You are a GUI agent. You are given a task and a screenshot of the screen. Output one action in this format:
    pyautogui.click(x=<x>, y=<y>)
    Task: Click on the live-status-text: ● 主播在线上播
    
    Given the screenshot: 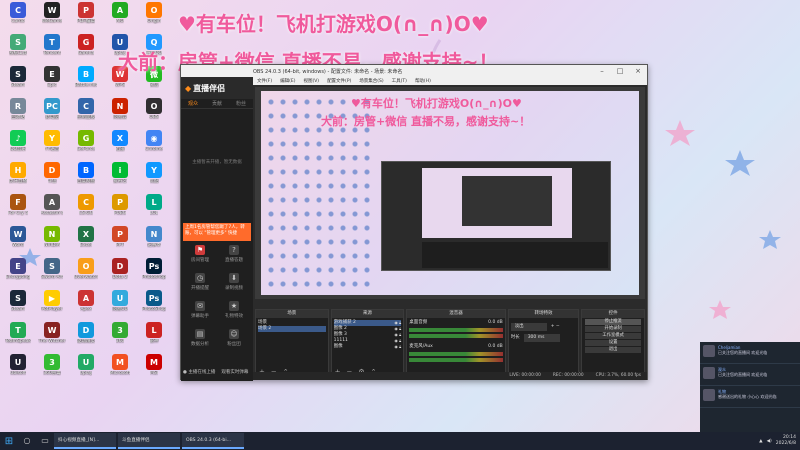 What is the action you would take?
    pyautogui.click(x=199, y=372)
    